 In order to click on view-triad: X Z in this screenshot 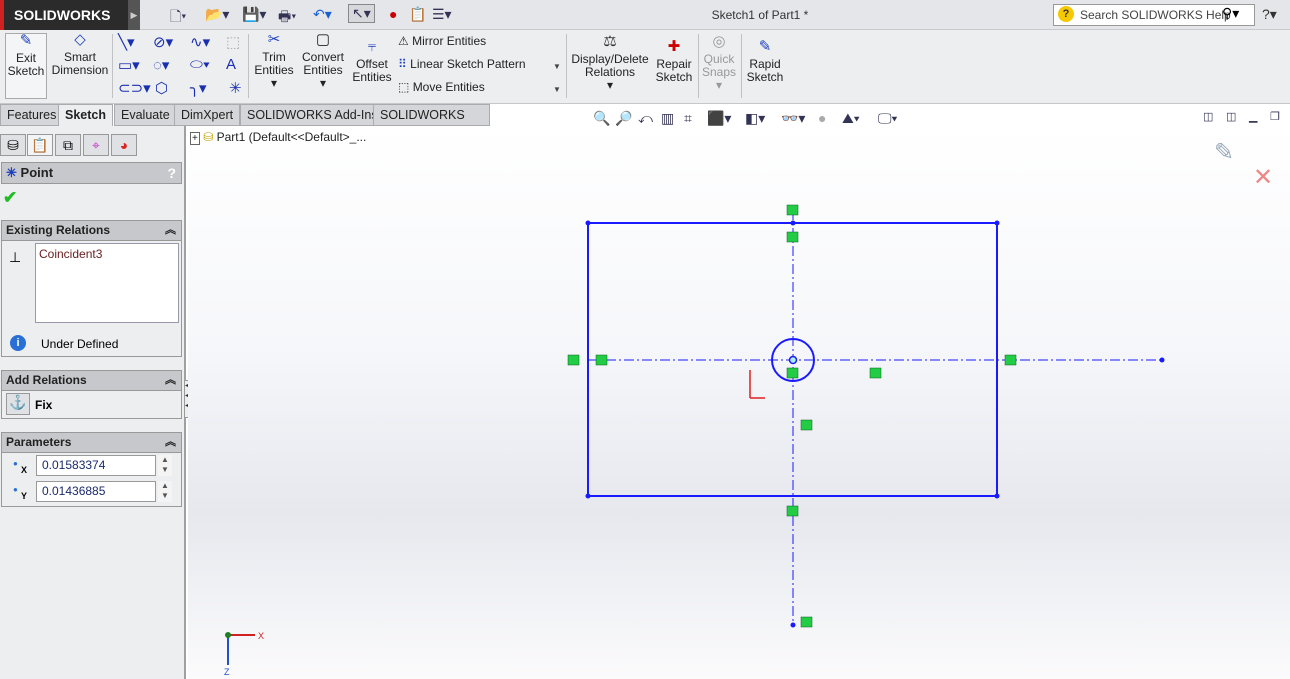, I will do `click(244, 654)`.